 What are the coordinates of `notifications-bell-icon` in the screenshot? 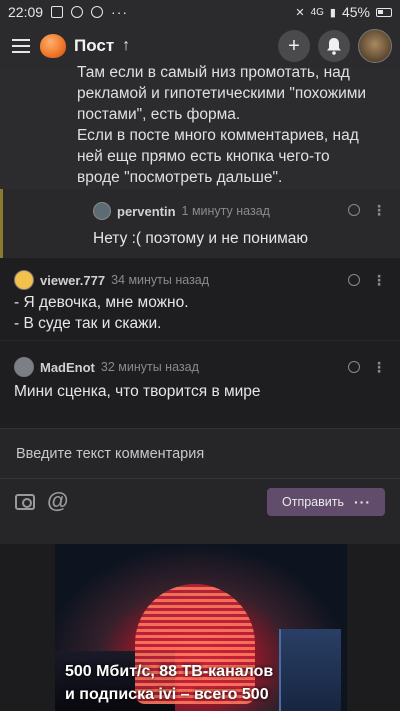 It's located at (334, 46).